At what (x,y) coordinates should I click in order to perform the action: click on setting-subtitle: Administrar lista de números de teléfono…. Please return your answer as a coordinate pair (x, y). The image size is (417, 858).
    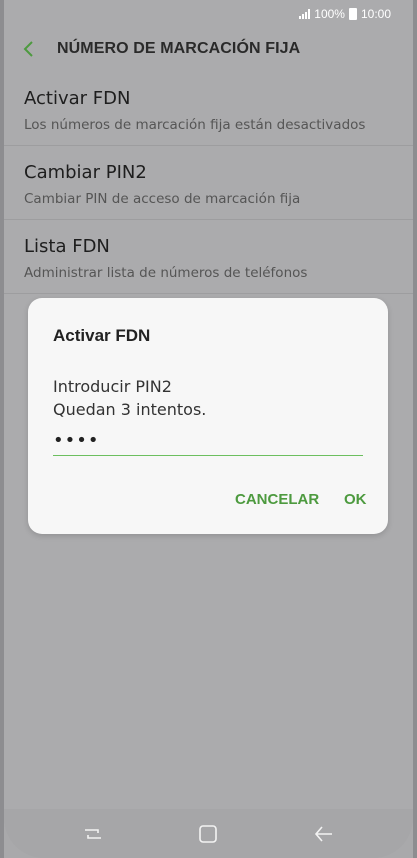
    Looking at the image, I should click on (166, 273).